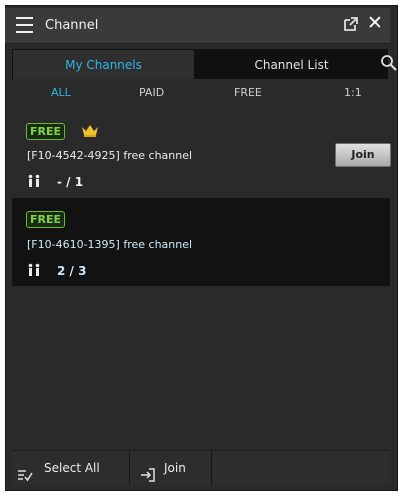 The height and width of the screenshot is (496, 403). Describe the element at coordinates (375, 23) in the screenshot. I see `close-icon: ✕` at that location.